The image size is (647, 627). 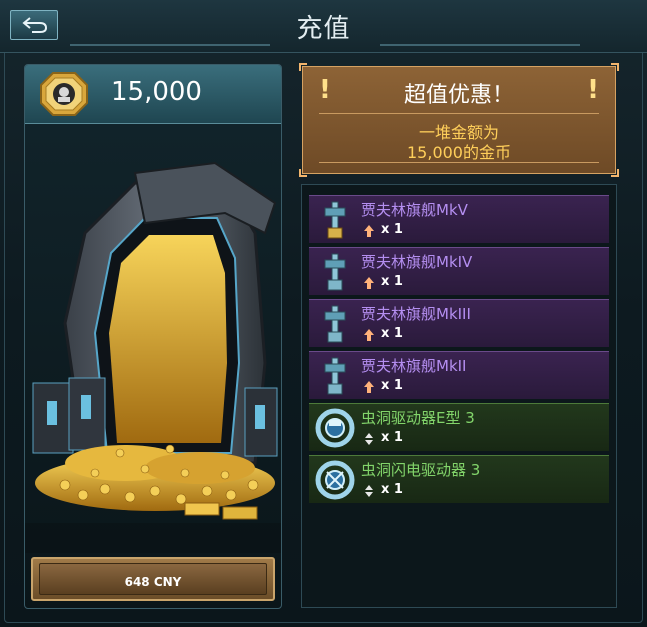 I want to click on coin-amount-bar: 15,000, so click(x=153, y=94).